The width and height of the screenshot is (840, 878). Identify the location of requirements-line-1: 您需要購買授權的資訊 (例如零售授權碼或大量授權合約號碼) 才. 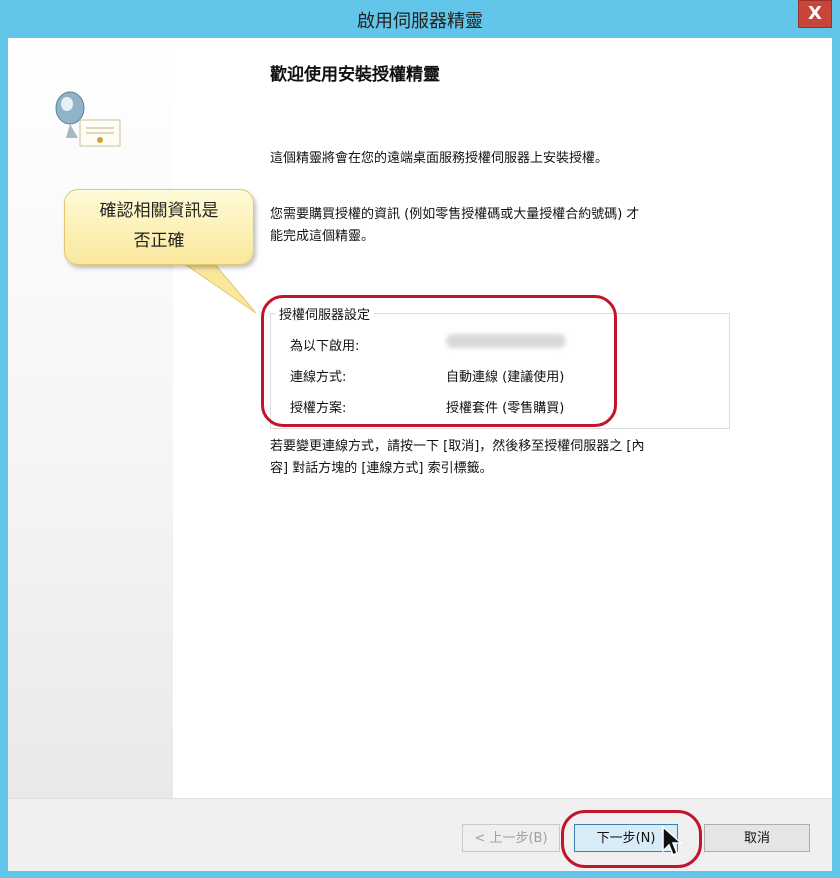
(455, 214).